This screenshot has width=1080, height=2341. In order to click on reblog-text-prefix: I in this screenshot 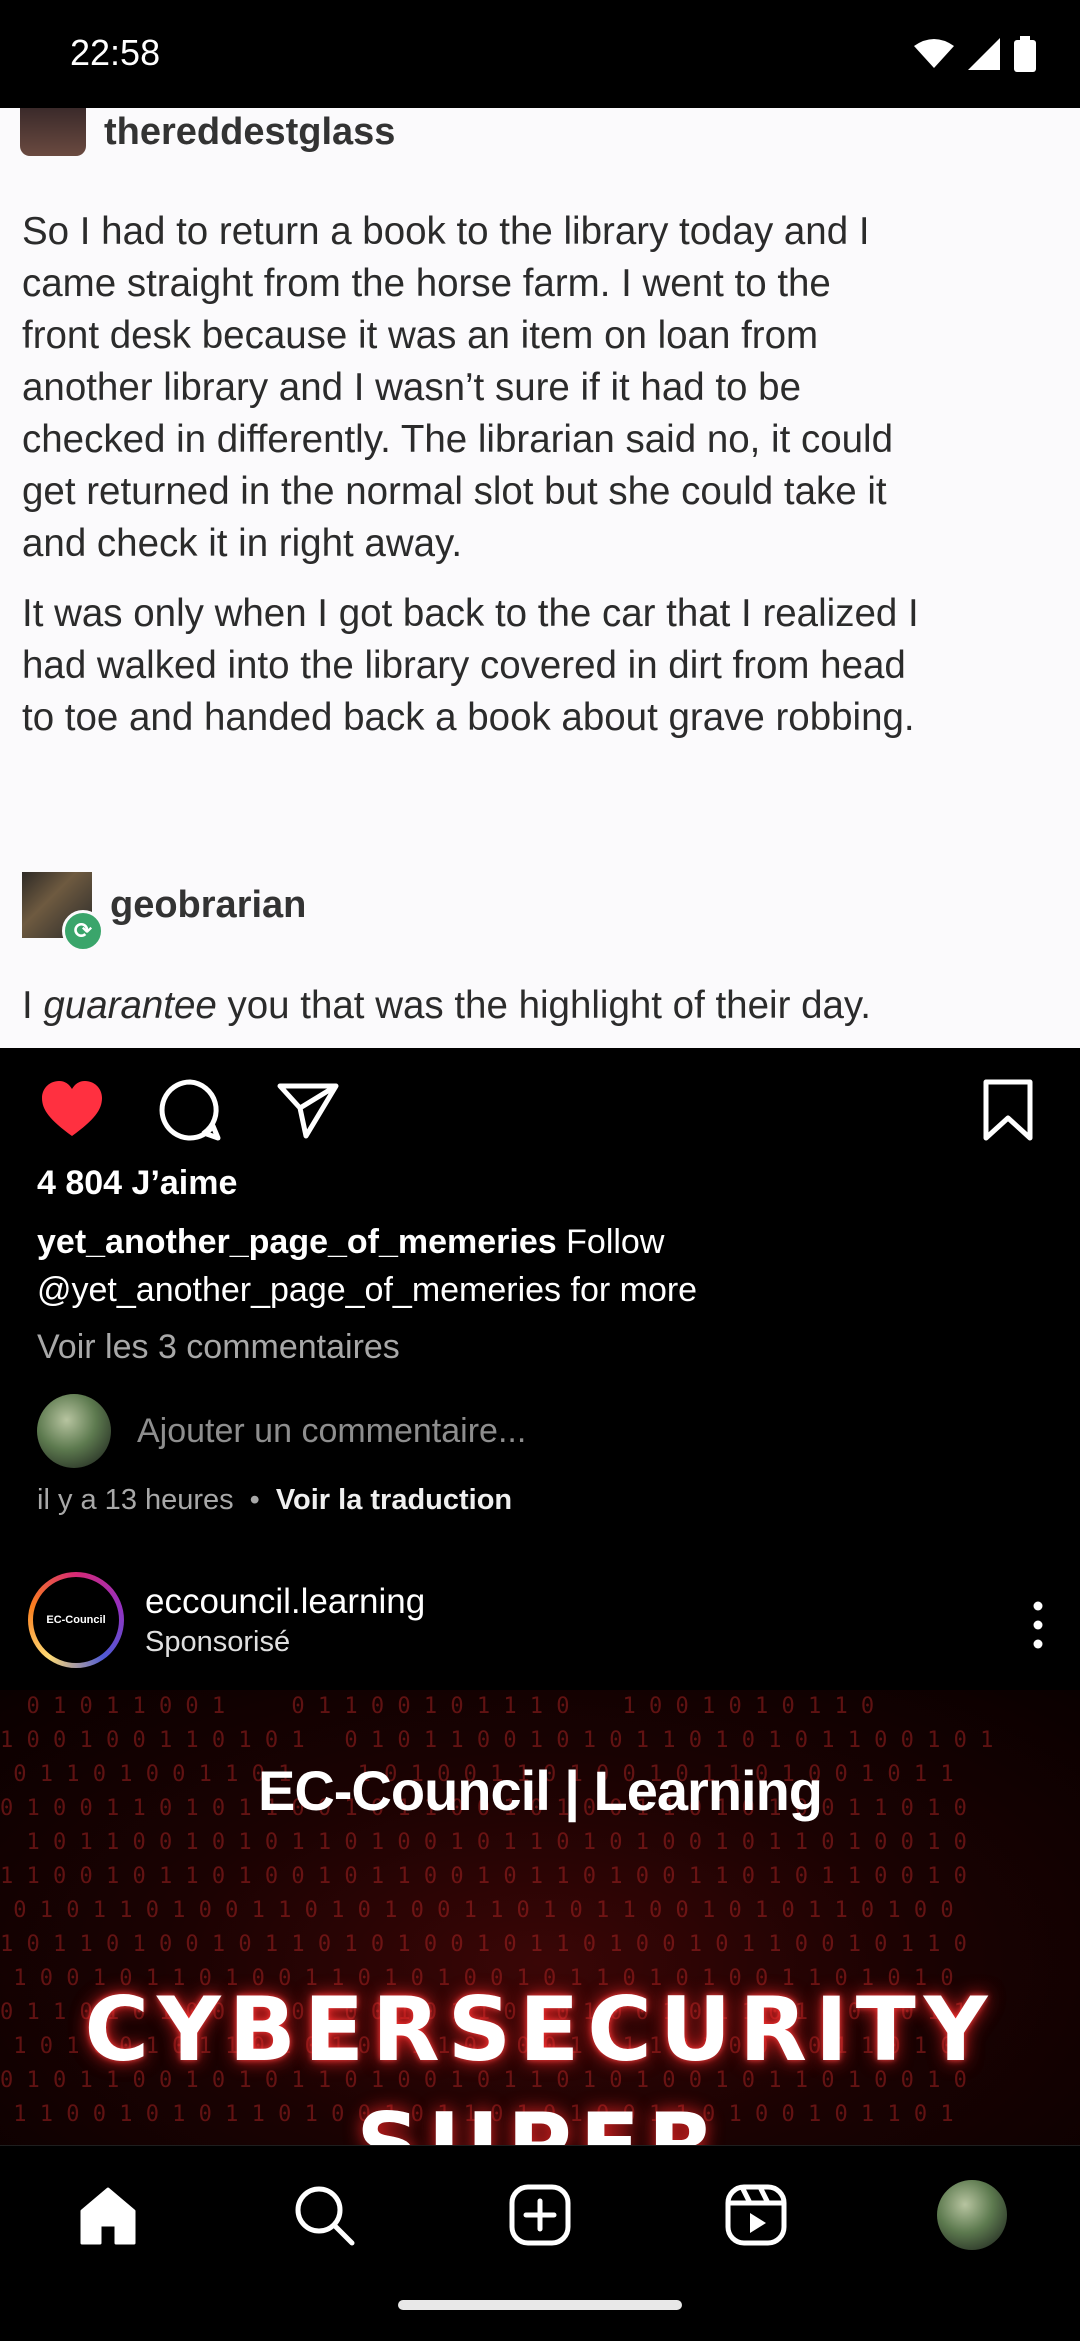, I will do `click(33, 1005)`.